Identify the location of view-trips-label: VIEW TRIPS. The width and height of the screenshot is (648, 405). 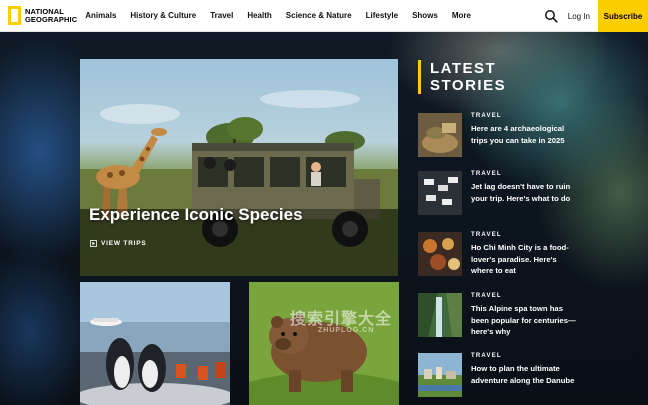
(124, 243).